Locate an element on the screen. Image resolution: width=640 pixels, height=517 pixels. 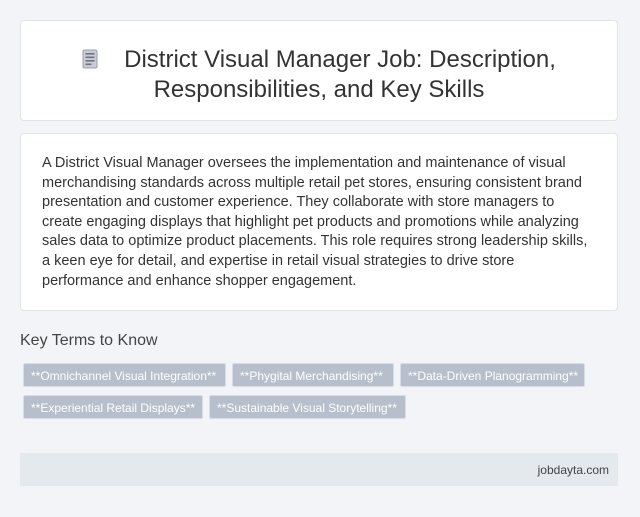
key-term-tag: **Omnichannel Visual Integration** is located at coordinates (124, 375).